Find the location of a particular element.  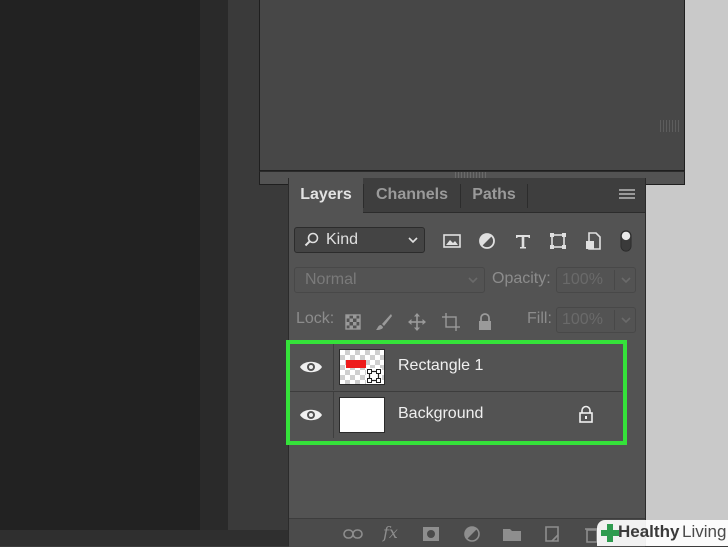

tab-paths: Paths is located at coordinates (494, 195).